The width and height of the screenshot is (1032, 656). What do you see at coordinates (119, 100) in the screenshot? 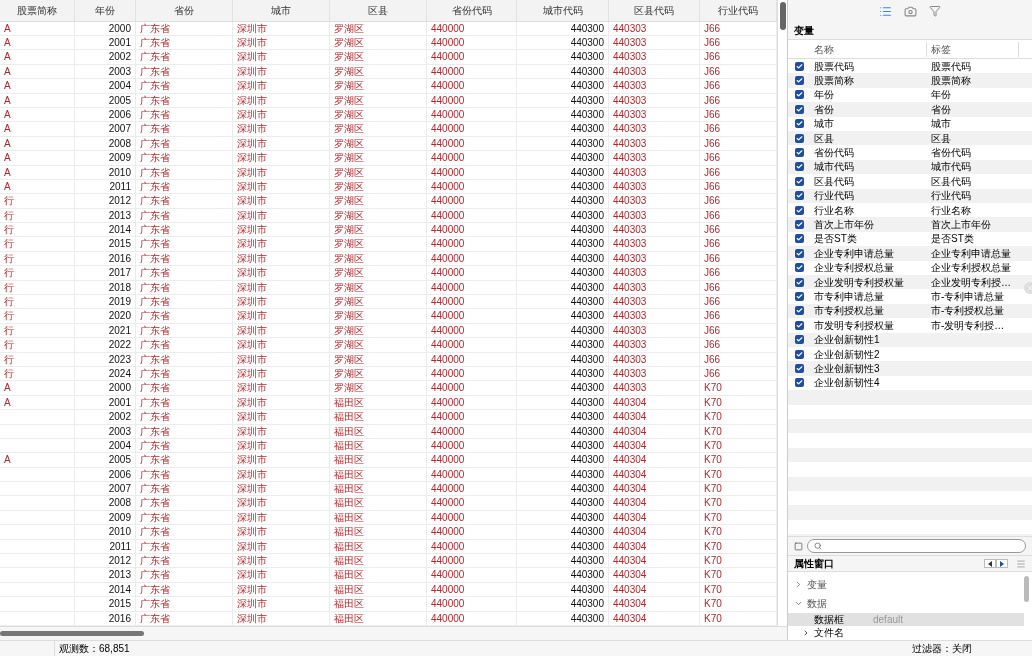
I see `table-cell: 2005` at bounding box center [119, 100].